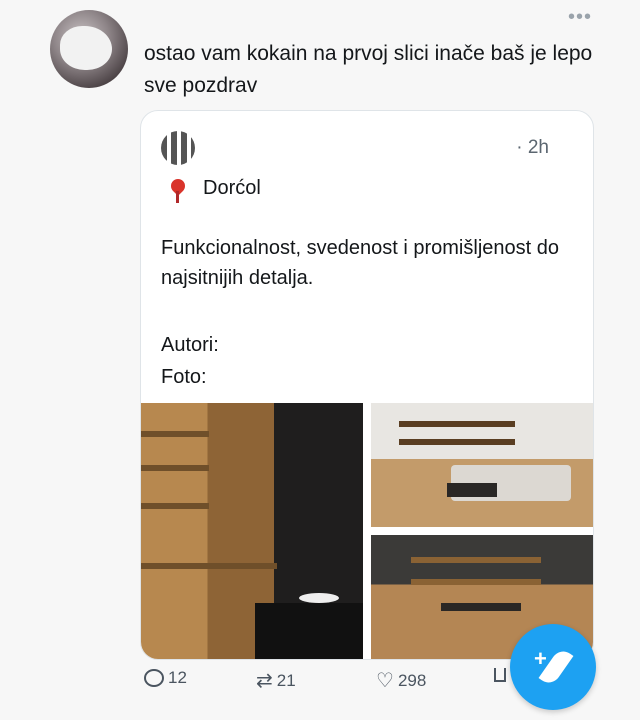 The image size is (640, 720). Describe the element at coordinates (286, 680) in the screenshot. I see `retweet-count: 21` at that location.